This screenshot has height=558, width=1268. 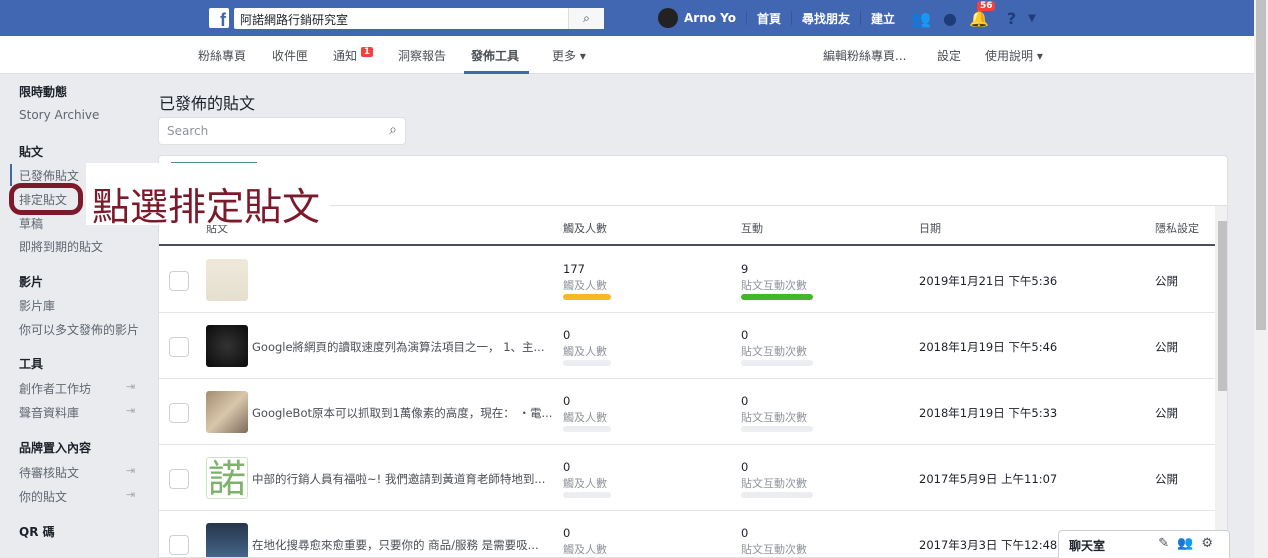 What do you see at coordinates (49, 175) in the screenshot?
I see `sidebar-item-published-posts: 已發佈貼文` at bounding box center [49, 175].